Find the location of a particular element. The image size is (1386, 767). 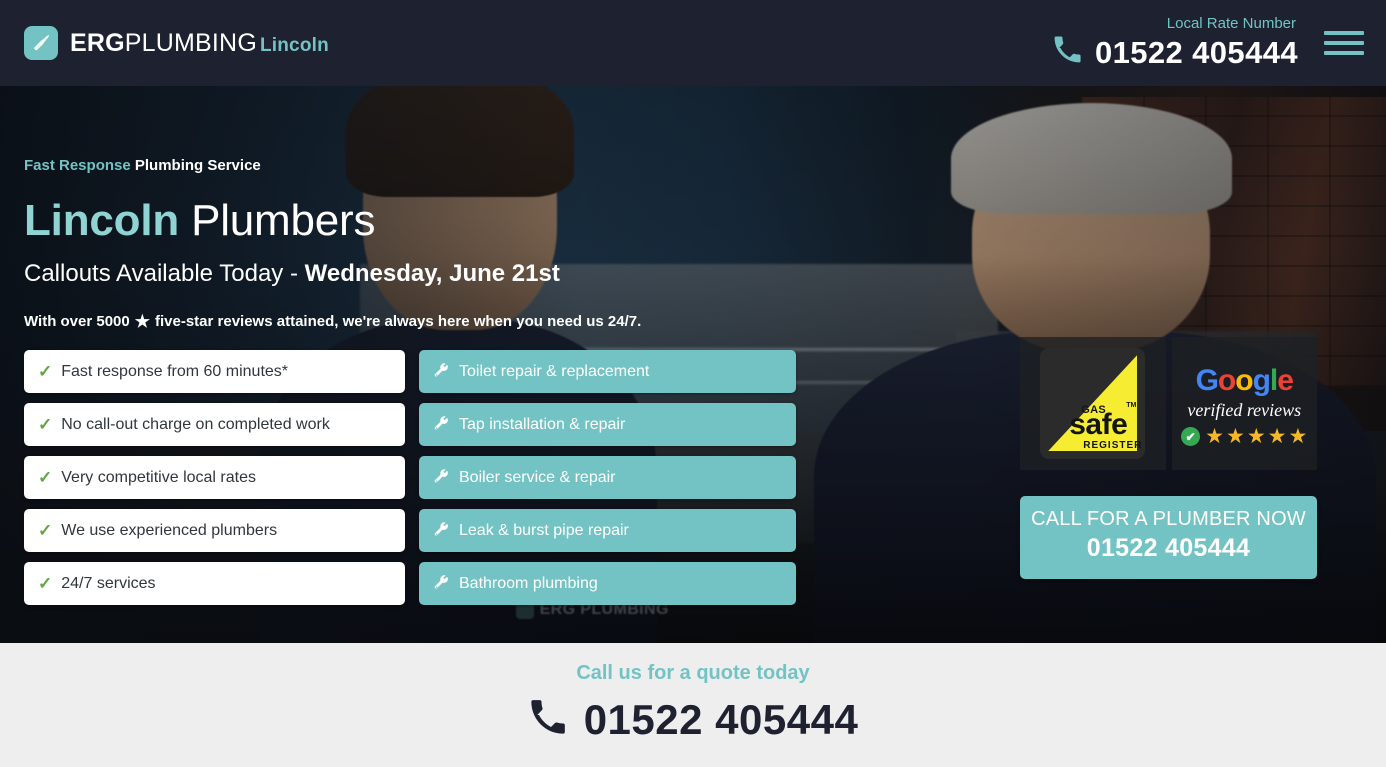

brand-plumbing: PLUMBING is located at coordinates (190, 42).